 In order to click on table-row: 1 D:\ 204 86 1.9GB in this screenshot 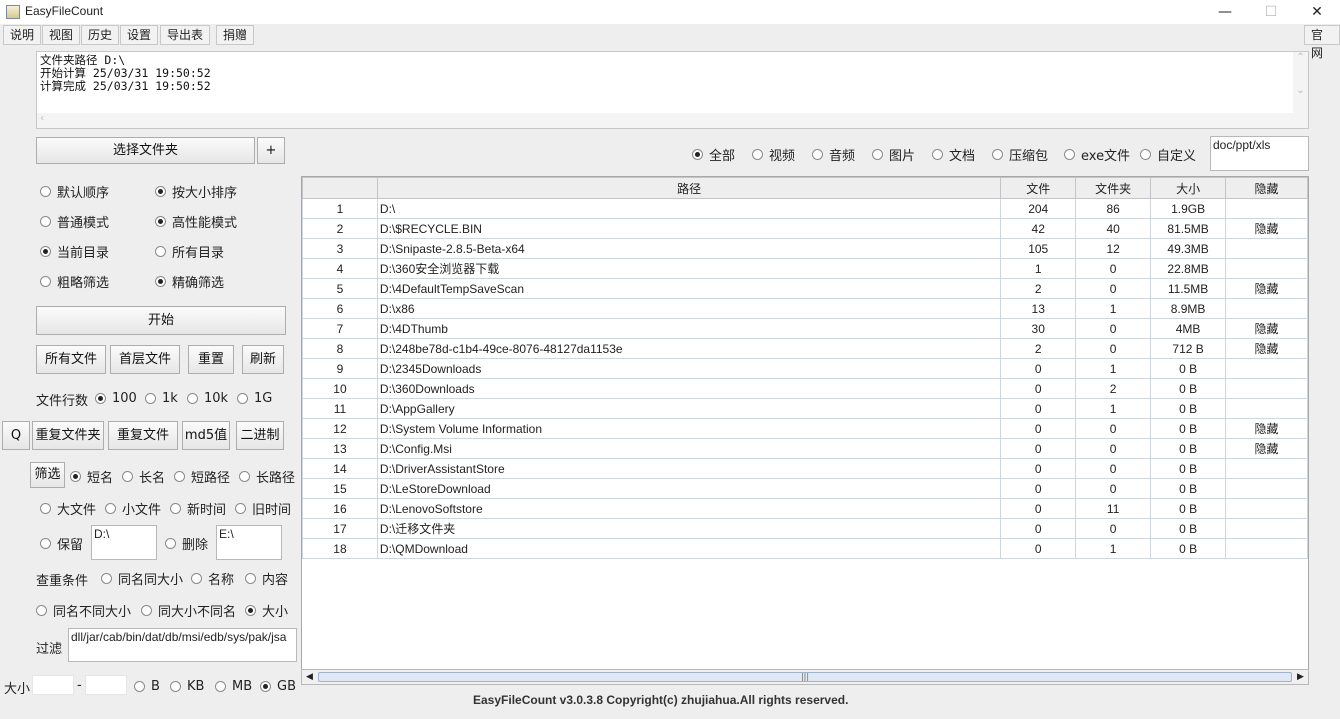, I will do `click(805, 208)`.